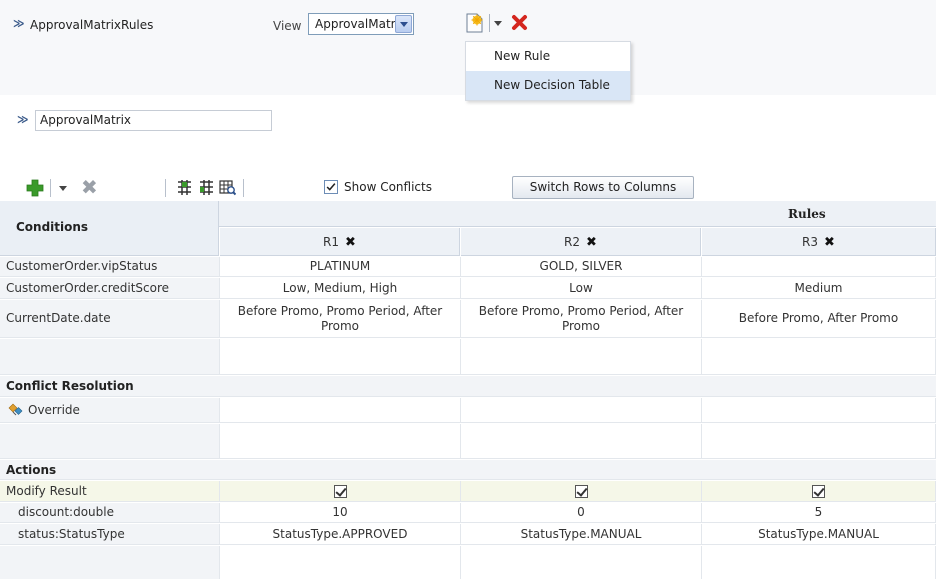 The height and width of the screenshot is (579, 936). I want to click on actions-section: Actions, so click(468, 470).